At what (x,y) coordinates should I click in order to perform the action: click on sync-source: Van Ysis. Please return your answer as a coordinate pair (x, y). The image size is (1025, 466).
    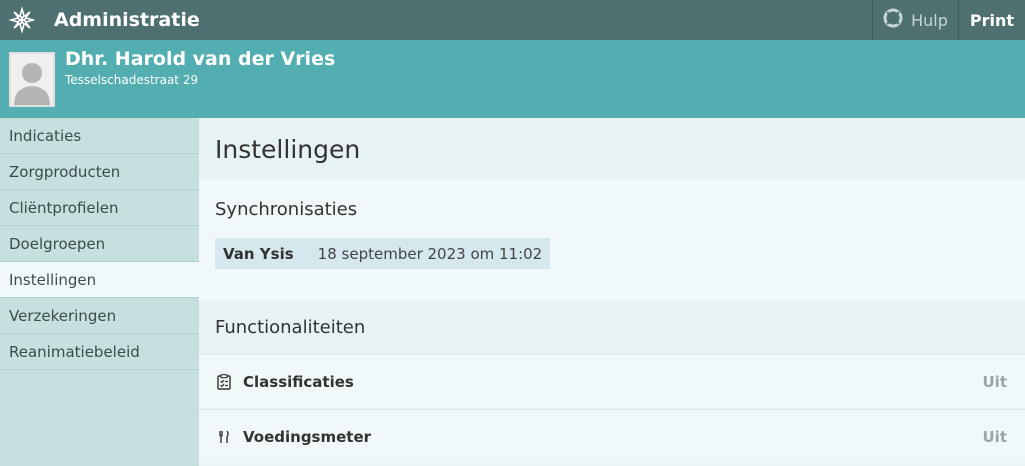
    Looking at the image, I should click on (258, 253).